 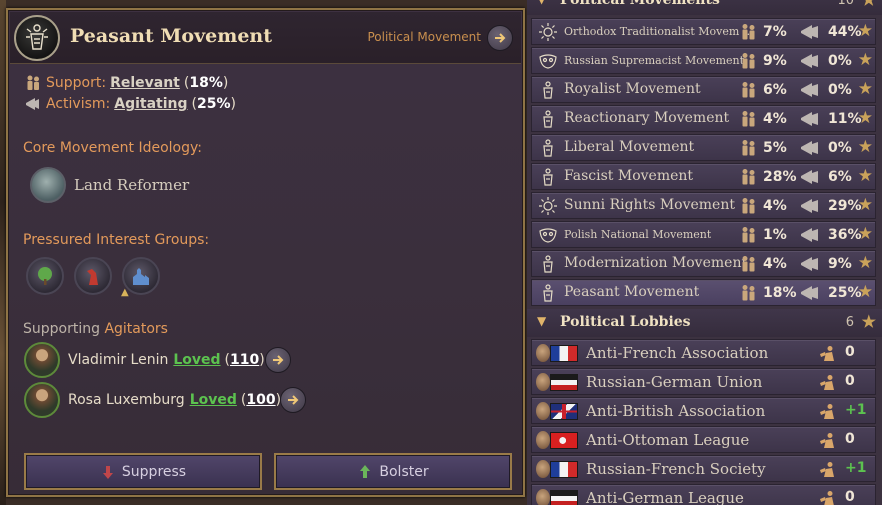 What do you see at coordinates (703, 147) in the screenshot?
I see `movement-row: Liberal Movement 5% 0% ★` at bounding box center [703, 147].